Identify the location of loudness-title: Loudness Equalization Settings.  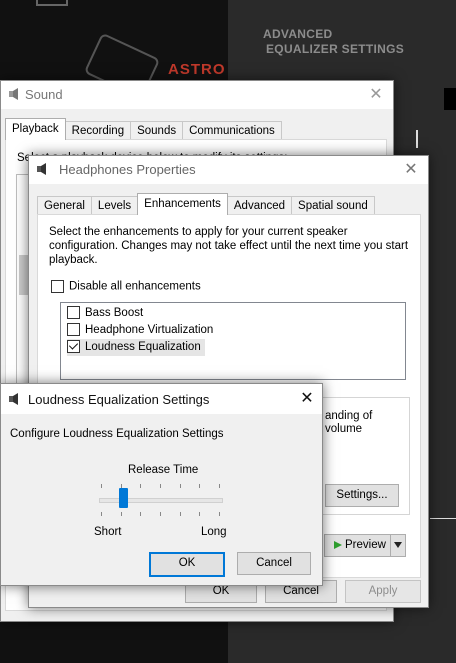
(119, 399).